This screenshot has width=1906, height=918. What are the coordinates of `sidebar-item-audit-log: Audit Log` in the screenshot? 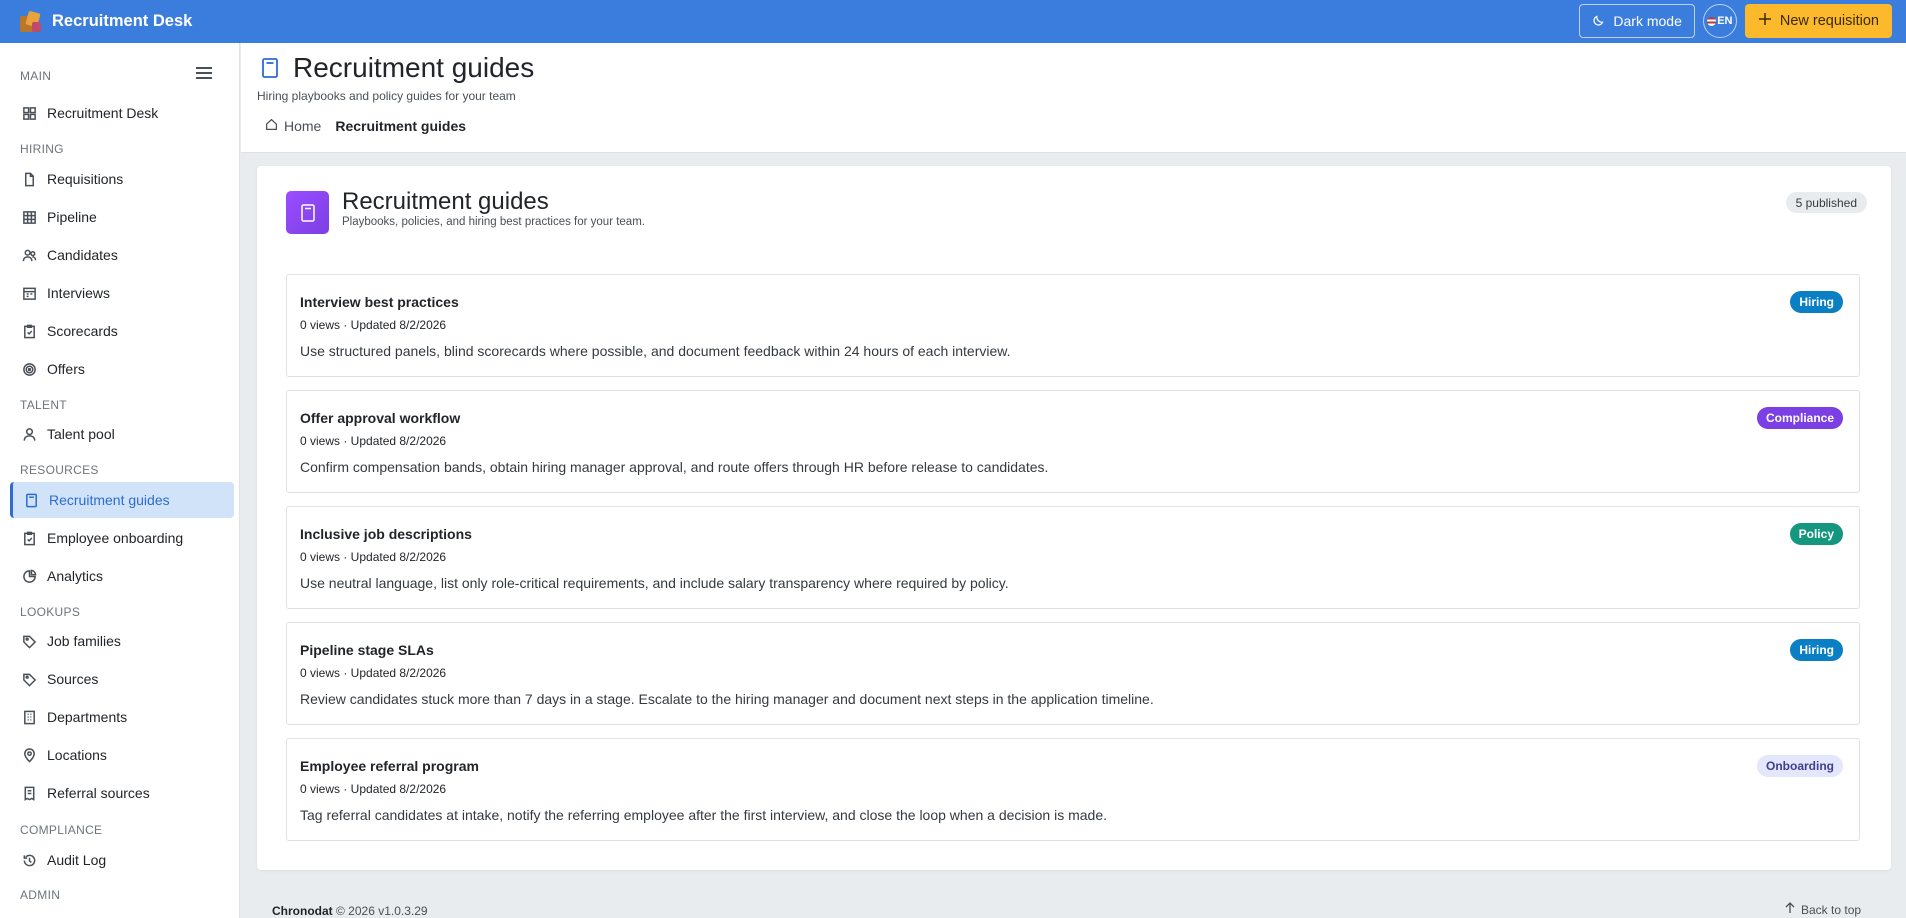 It's located at (122, 860).